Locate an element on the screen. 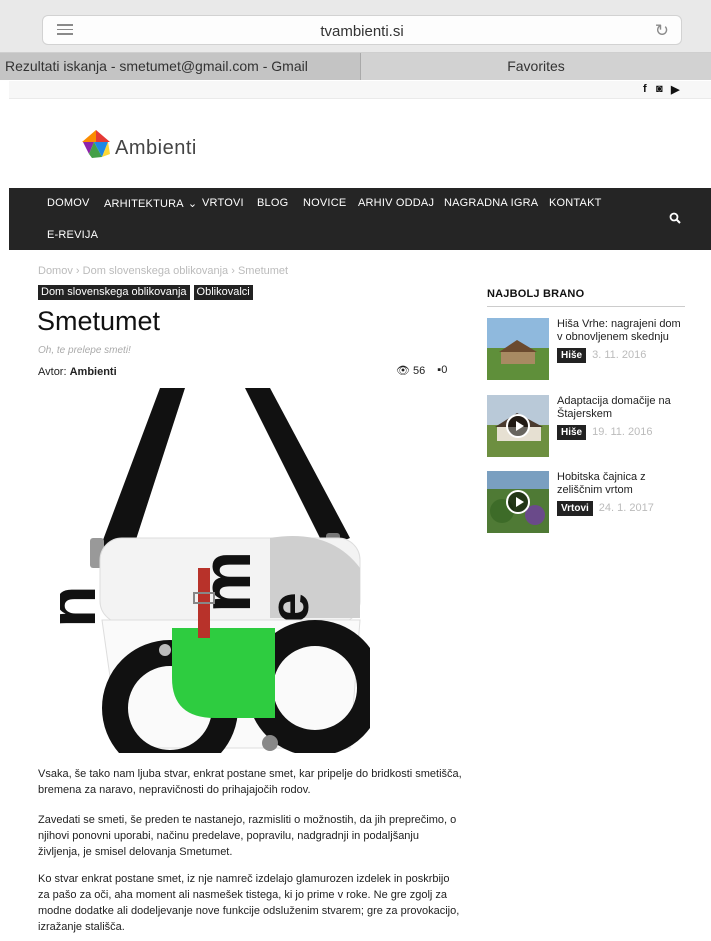 The height and width of the screenshot is (941, 711). post-meta: Hiše 3. 11. 2016 is located at coordinates (622, 355).